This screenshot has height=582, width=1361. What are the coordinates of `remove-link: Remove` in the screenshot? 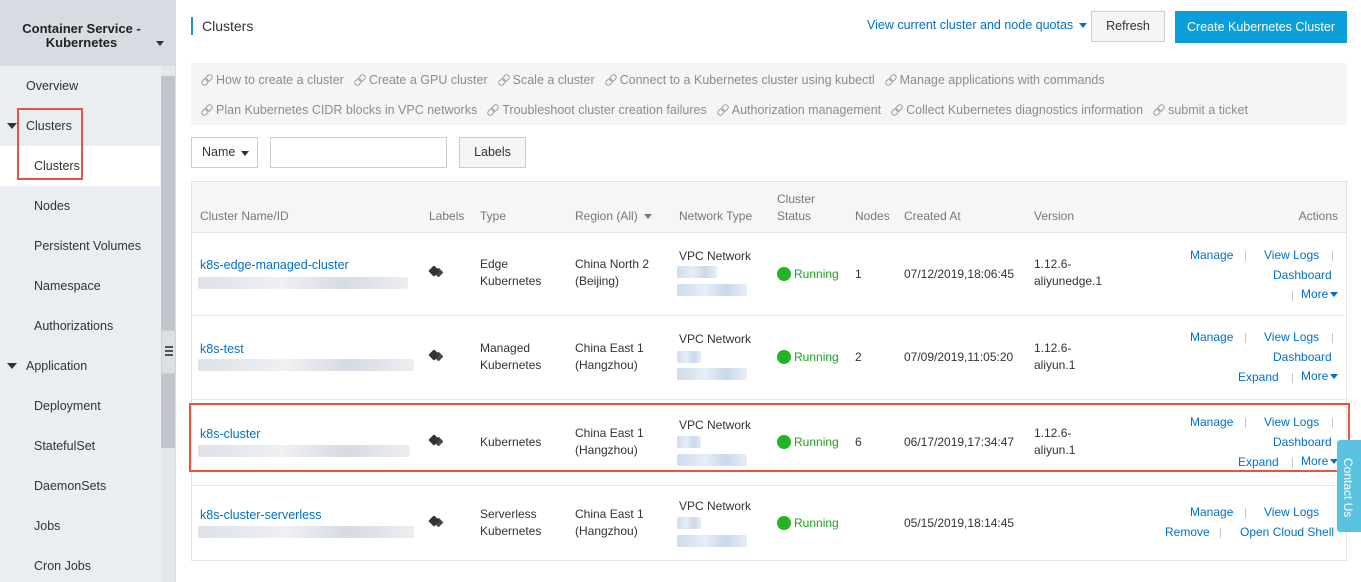 It's located at (1187, 532).